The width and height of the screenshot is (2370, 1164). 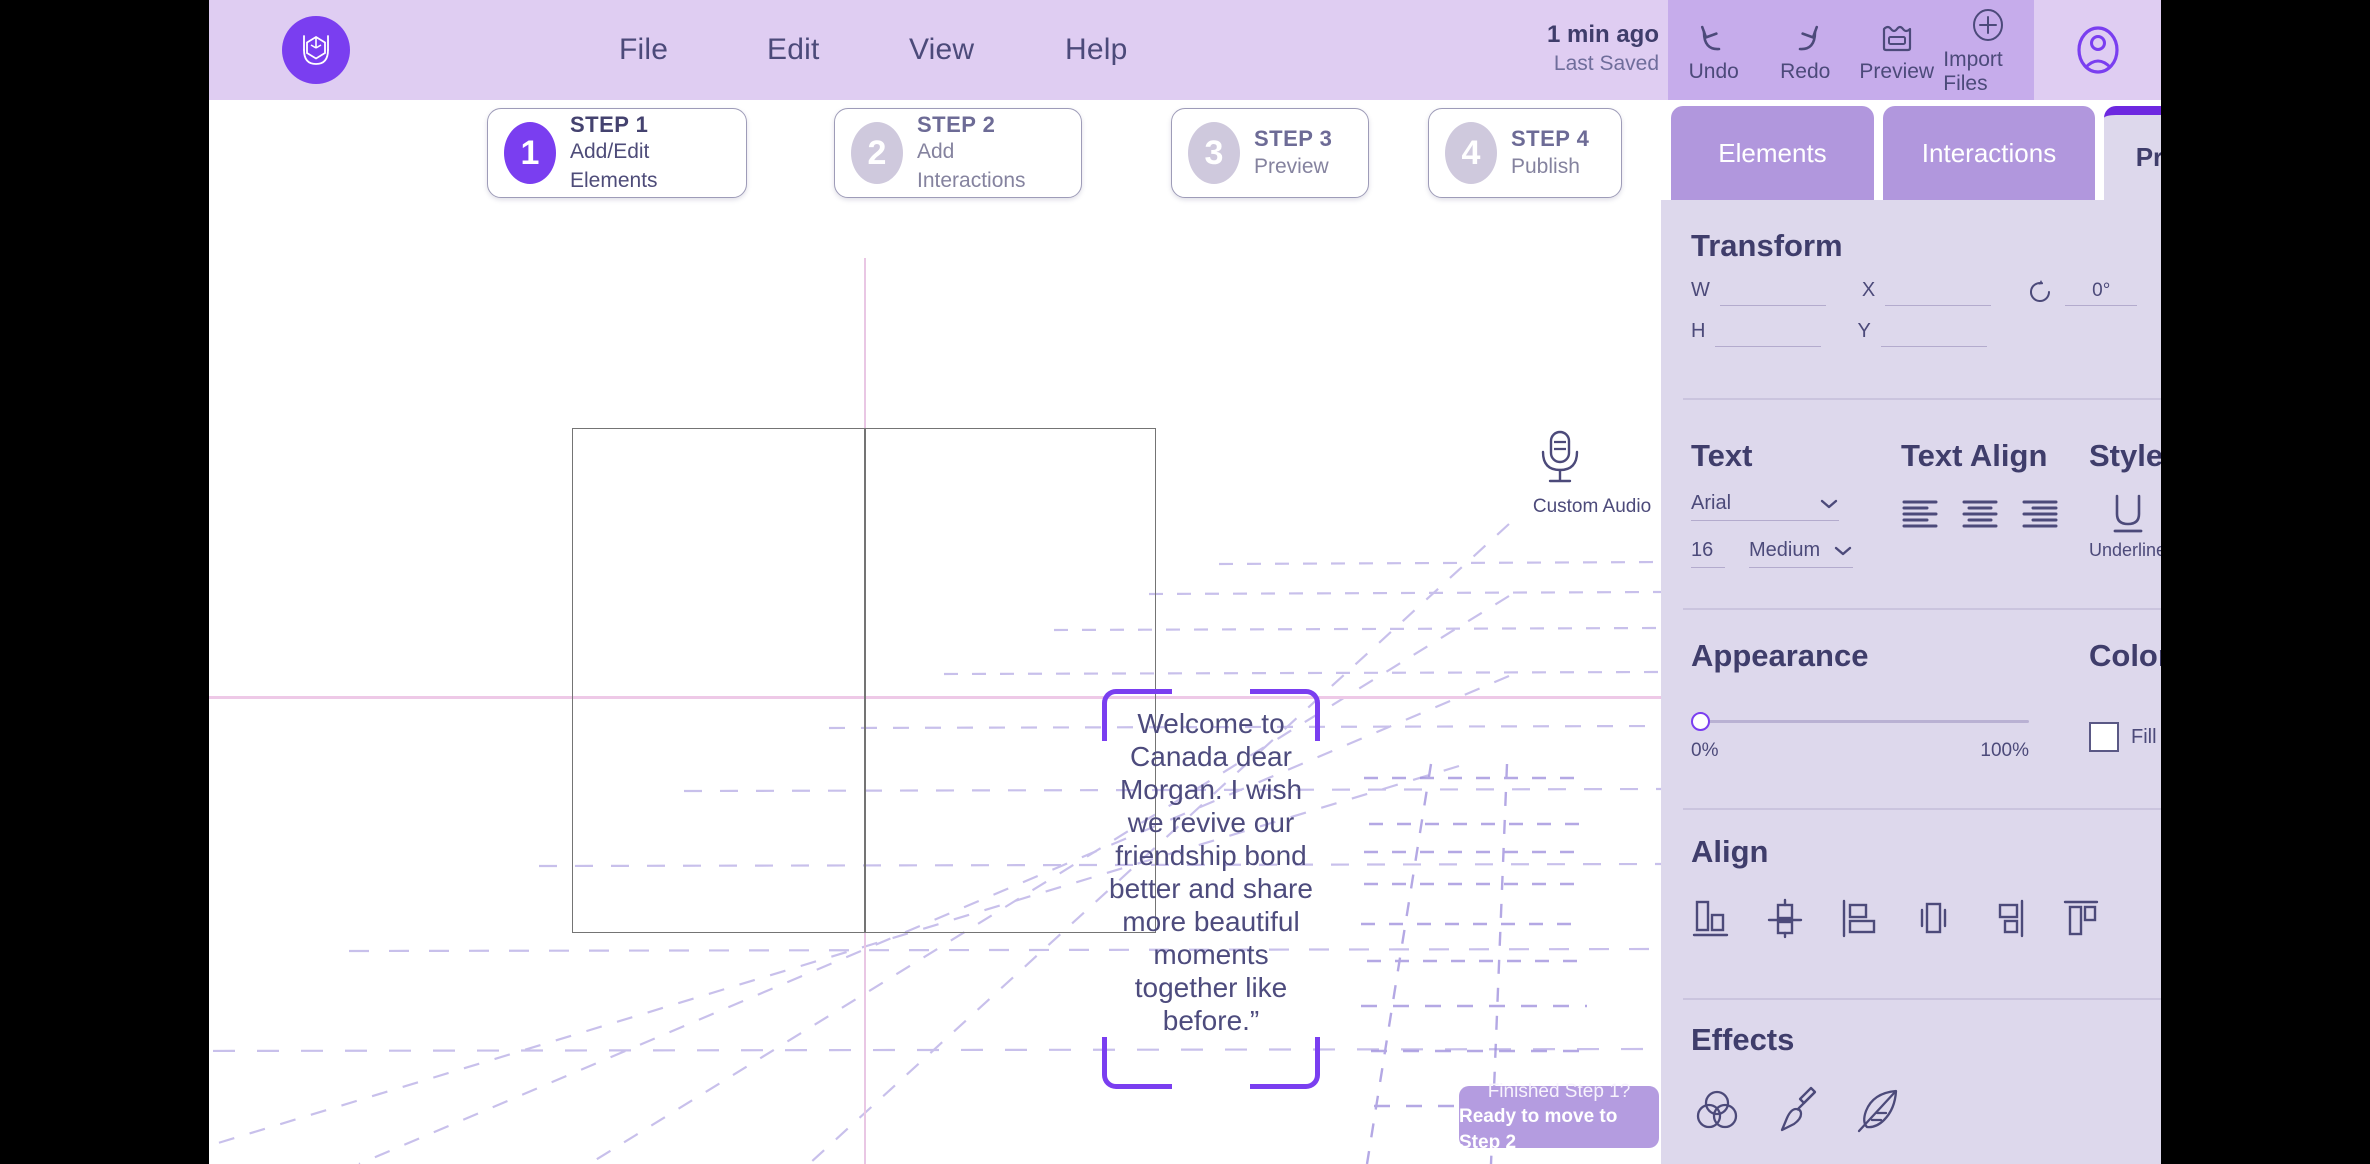 I want to click on menu-view-label: View, so click(x=942, y=49).